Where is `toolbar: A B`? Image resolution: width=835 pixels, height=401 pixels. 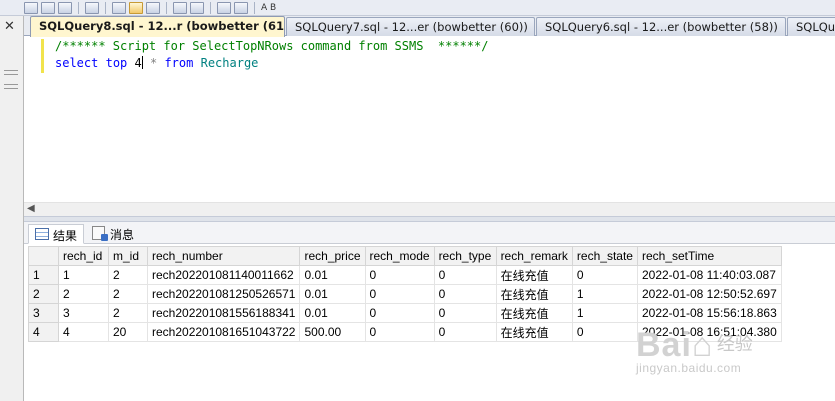 toolbar: A B is located at coordinates (417, 8).